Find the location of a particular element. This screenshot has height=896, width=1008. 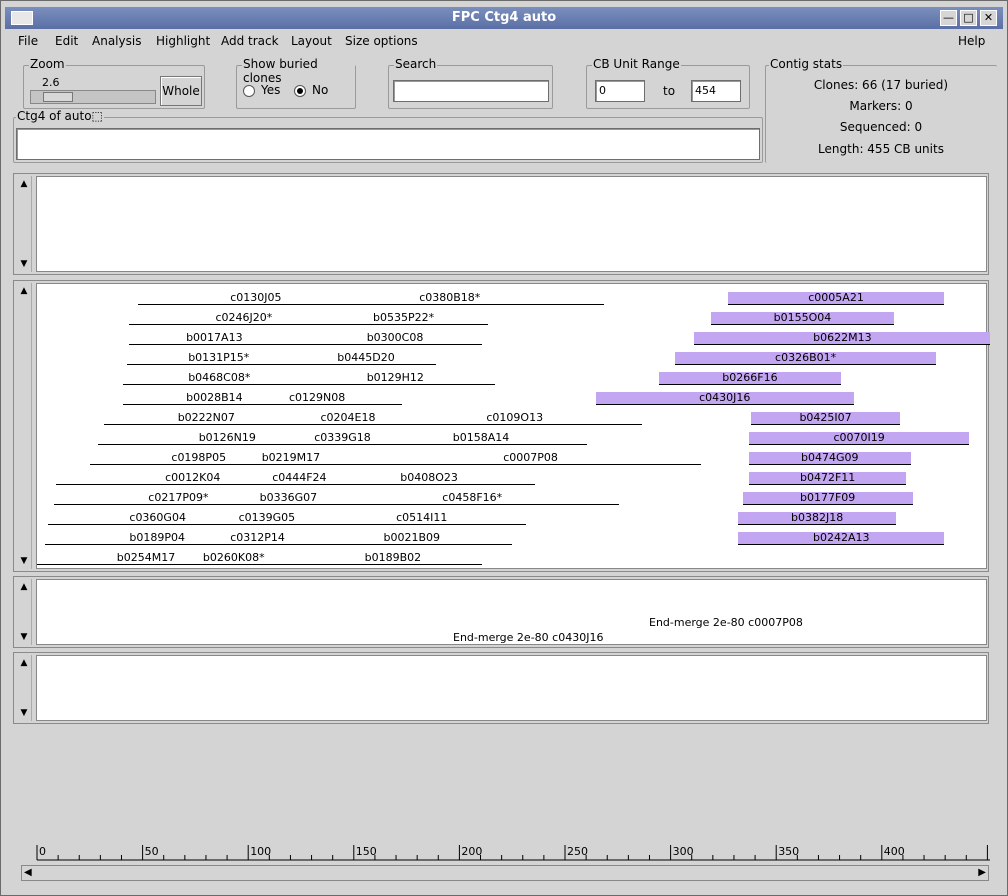

whole-button: Whole is located at coordinates (181, 91).